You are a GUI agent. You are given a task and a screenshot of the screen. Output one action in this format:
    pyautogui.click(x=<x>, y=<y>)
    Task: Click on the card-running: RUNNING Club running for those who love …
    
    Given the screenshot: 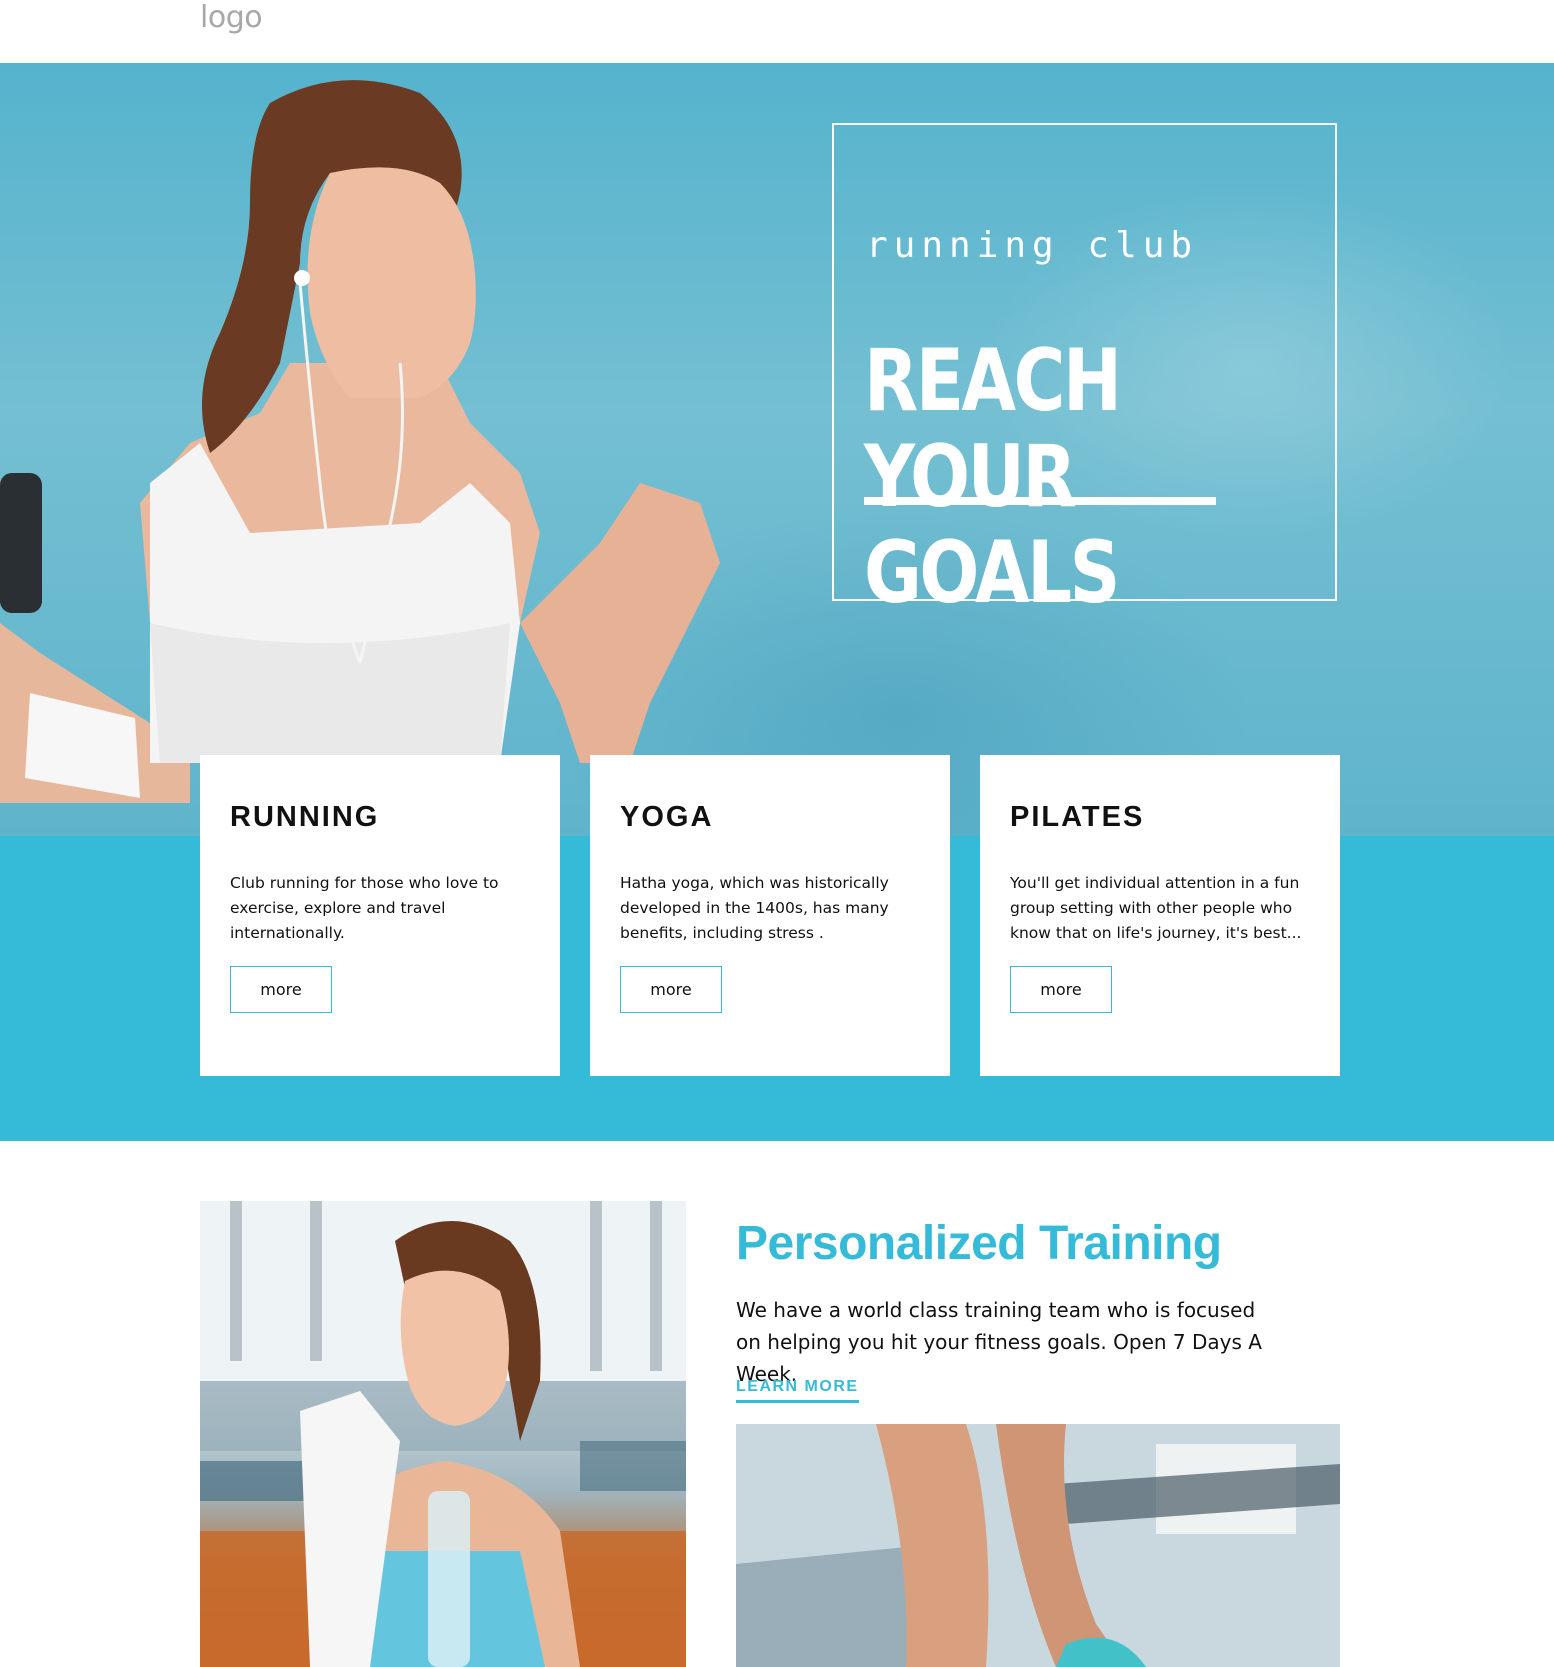 What is the action you would take?
    pyautogui.click(x=380, y=915)
    